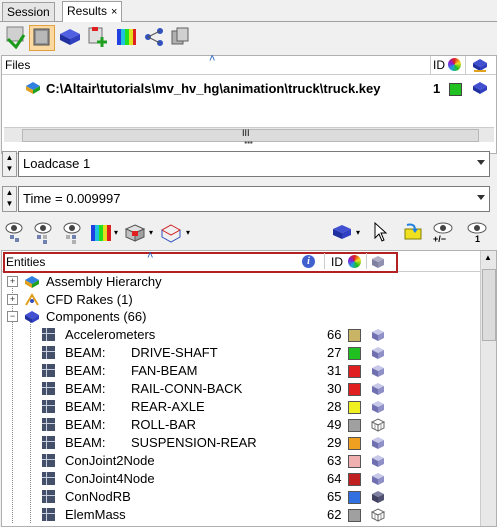 This screenshot has height=527, width=497. I want to click on component-id: 27, so click(334, 352).